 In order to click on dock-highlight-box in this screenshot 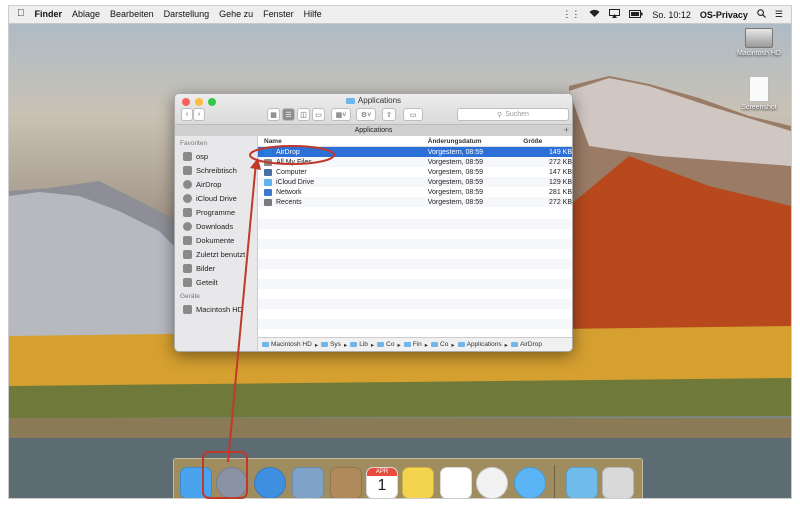, I will do `click(225, 475)`.